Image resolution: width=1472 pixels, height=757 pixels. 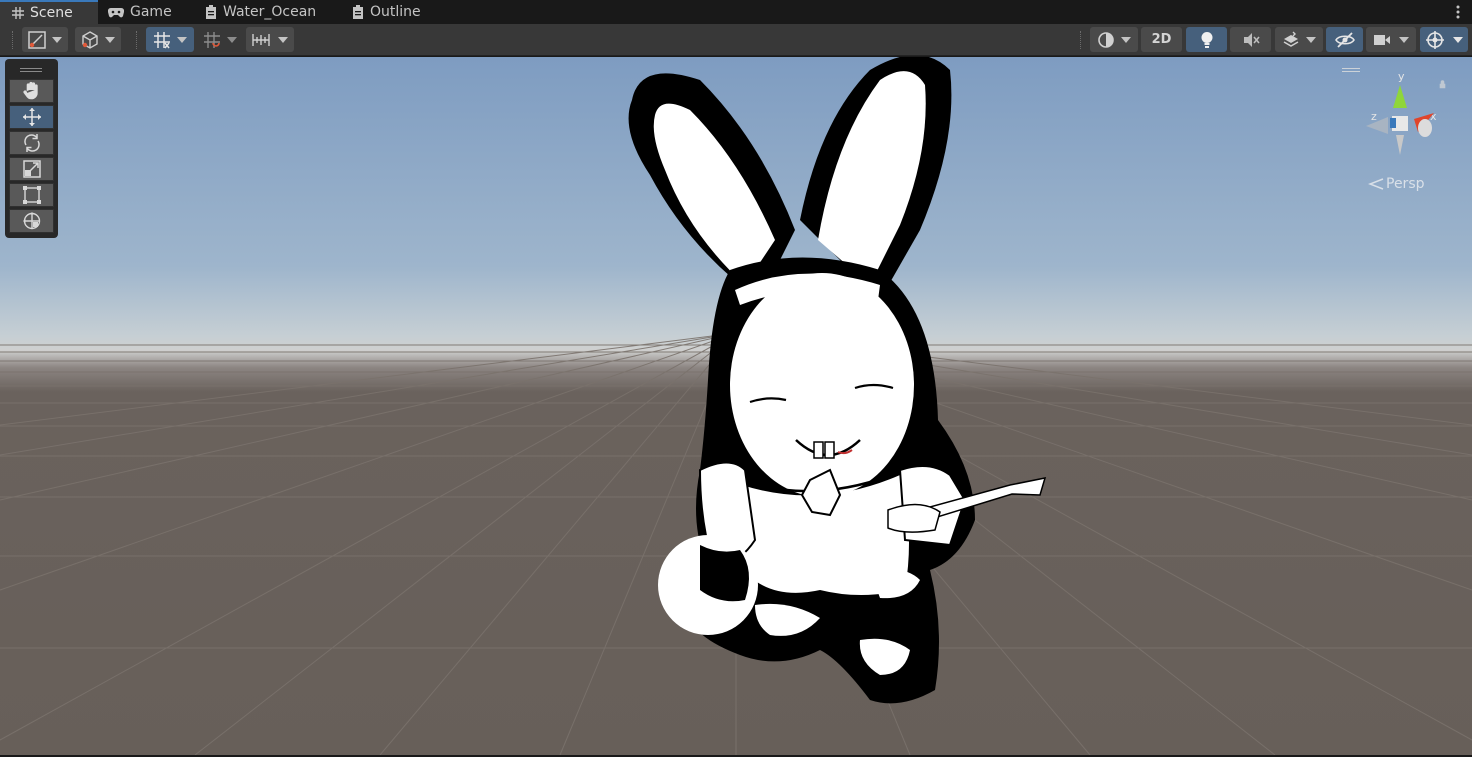 What do you see at coordinates (31, 70) in the screenshot?
I see `palette-drag-handle` at bounding box center [31, 70].